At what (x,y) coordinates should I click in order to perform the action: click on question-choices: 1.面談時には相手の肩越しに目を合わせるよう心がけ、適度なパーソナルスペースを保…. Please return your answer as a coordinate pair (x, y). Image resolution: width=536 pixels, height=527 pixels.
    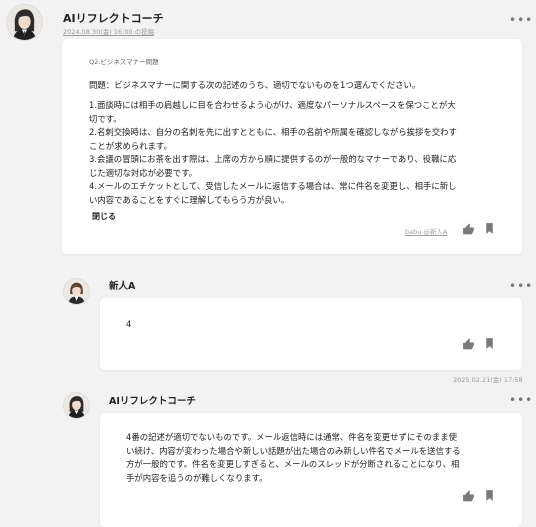
    Looking at the image, I should click on (273, 152).